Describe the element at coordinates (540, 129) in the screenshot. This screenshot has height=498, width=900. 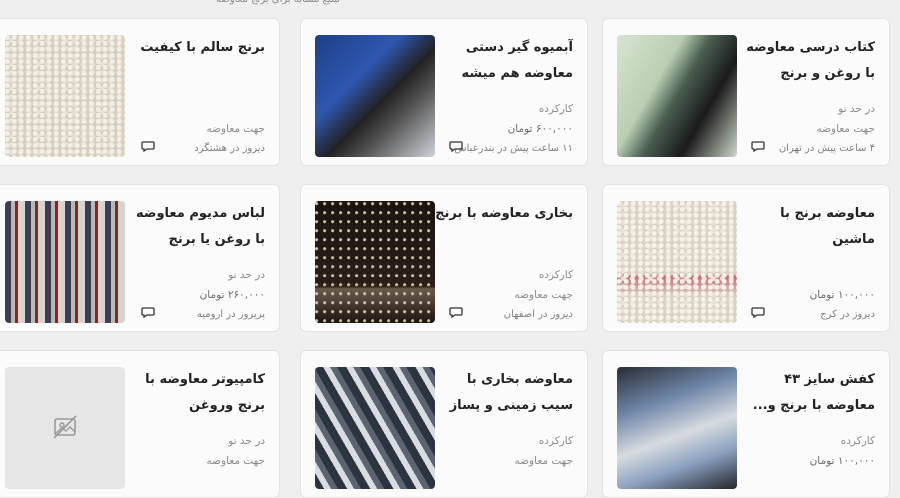
I see `ad-price: ۶۰۰,۰۰۰ تومان` at that location.